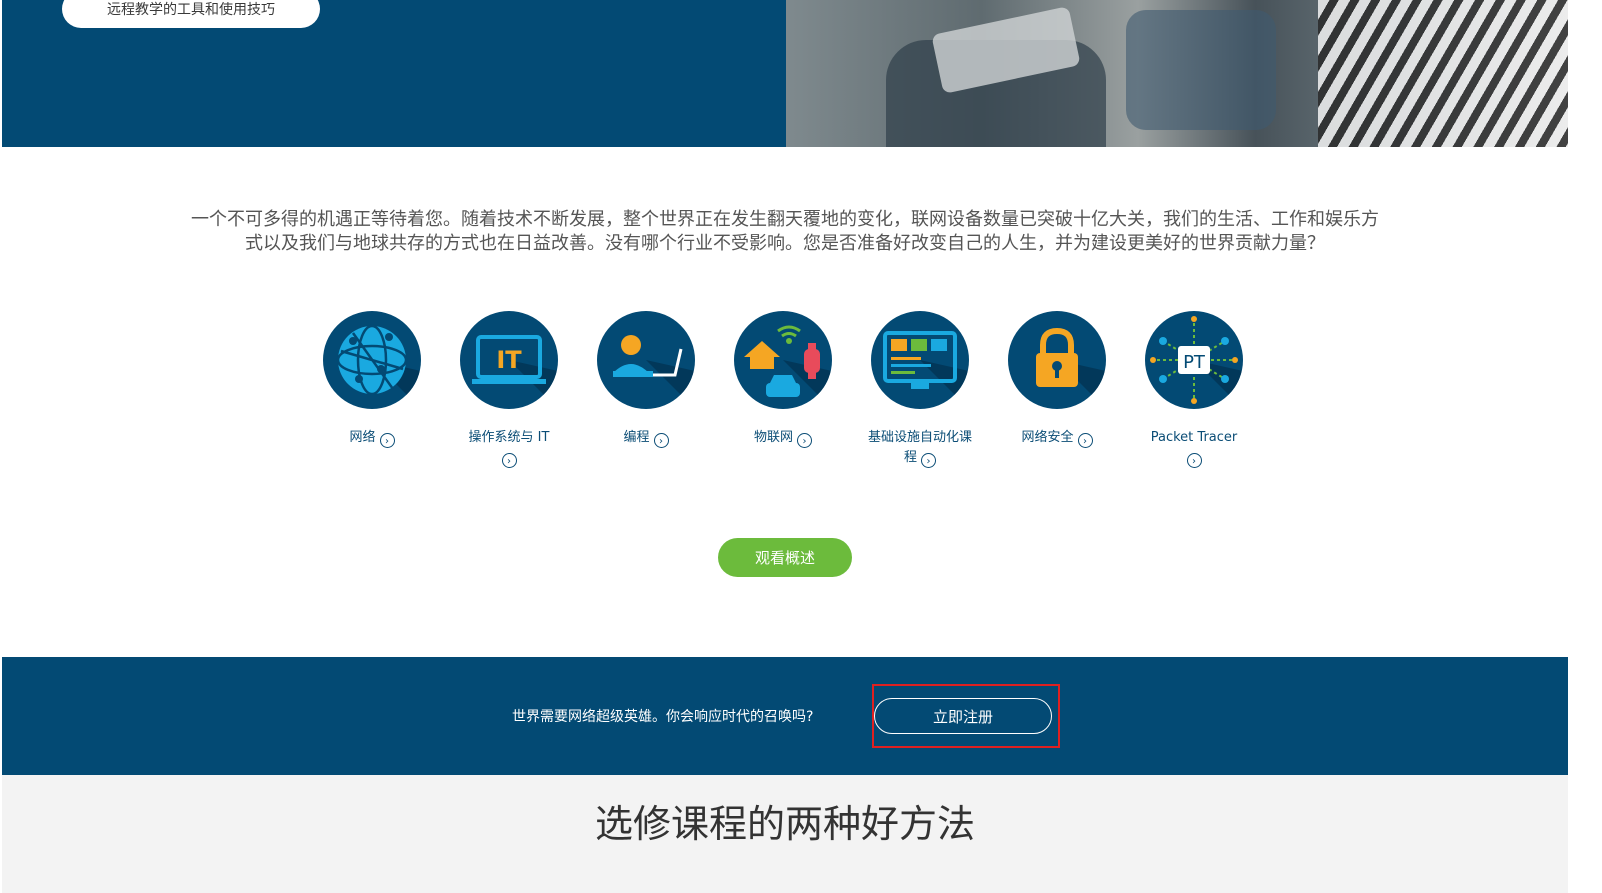  I want to click on course-cybersecurity: 网络安全 ›, so click(1057, 379).